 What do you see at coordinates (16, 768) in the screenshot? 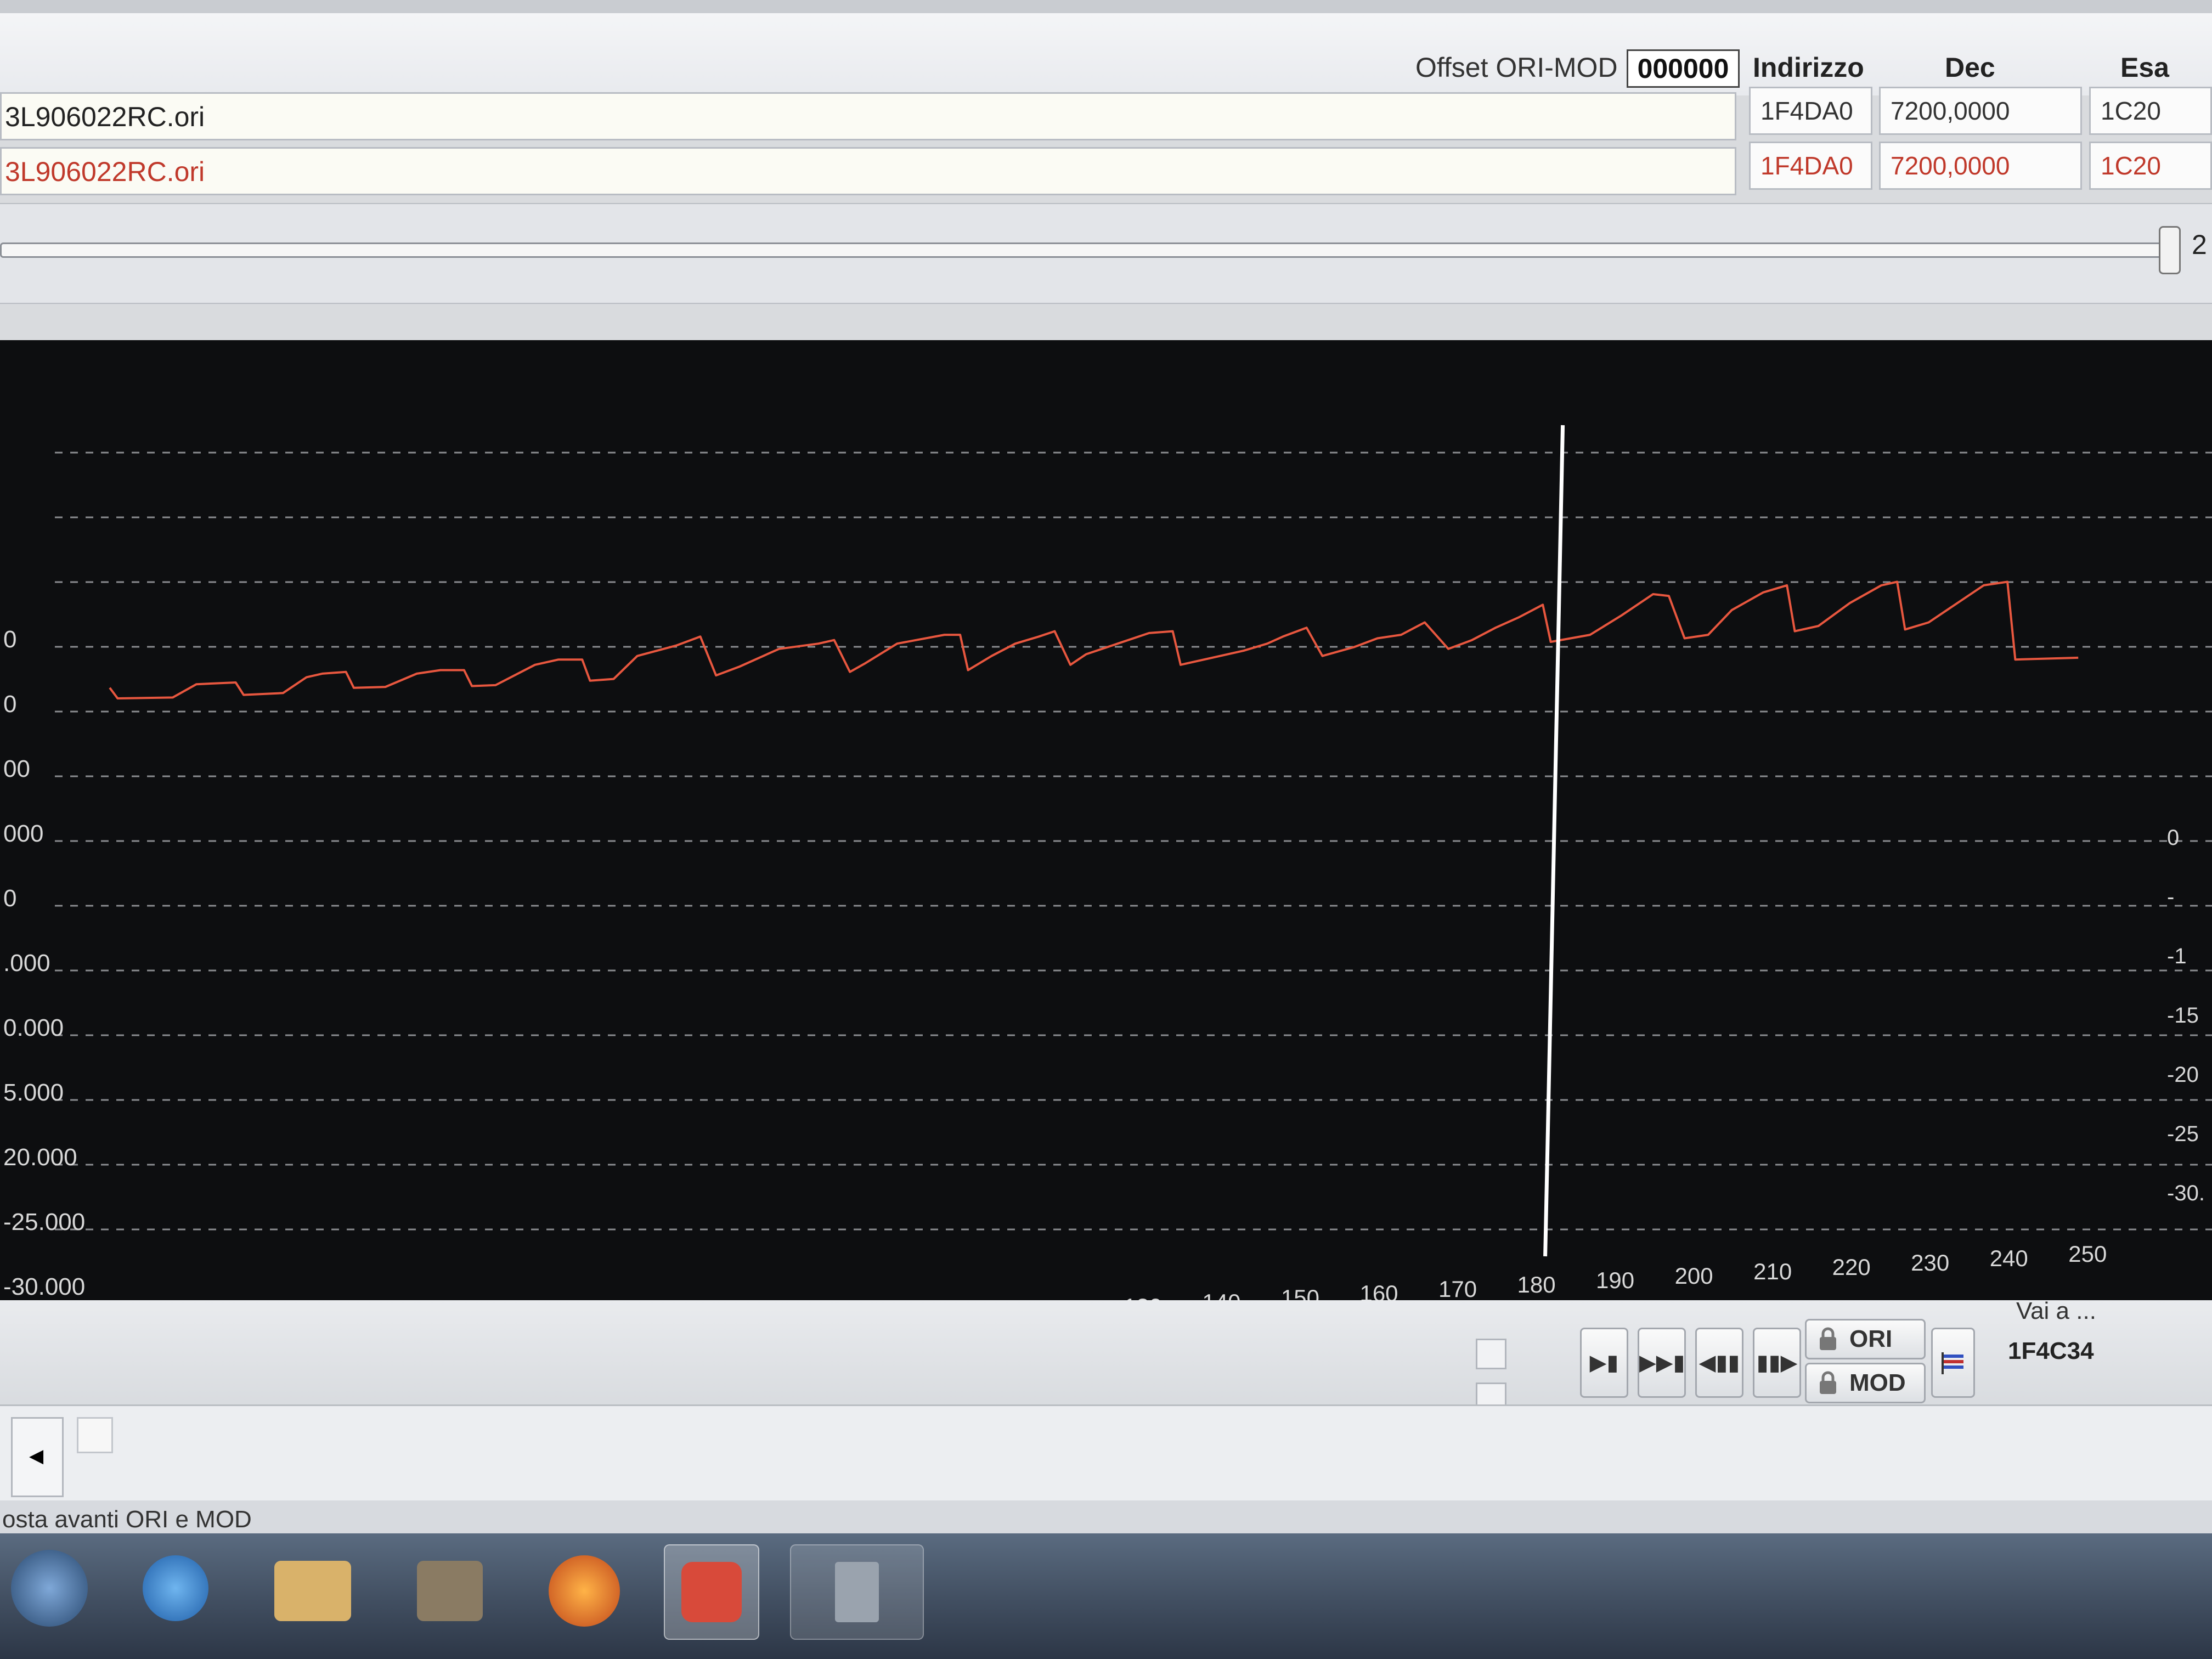
I see `y-tick-label: 00` at bounding box center [16, 768].